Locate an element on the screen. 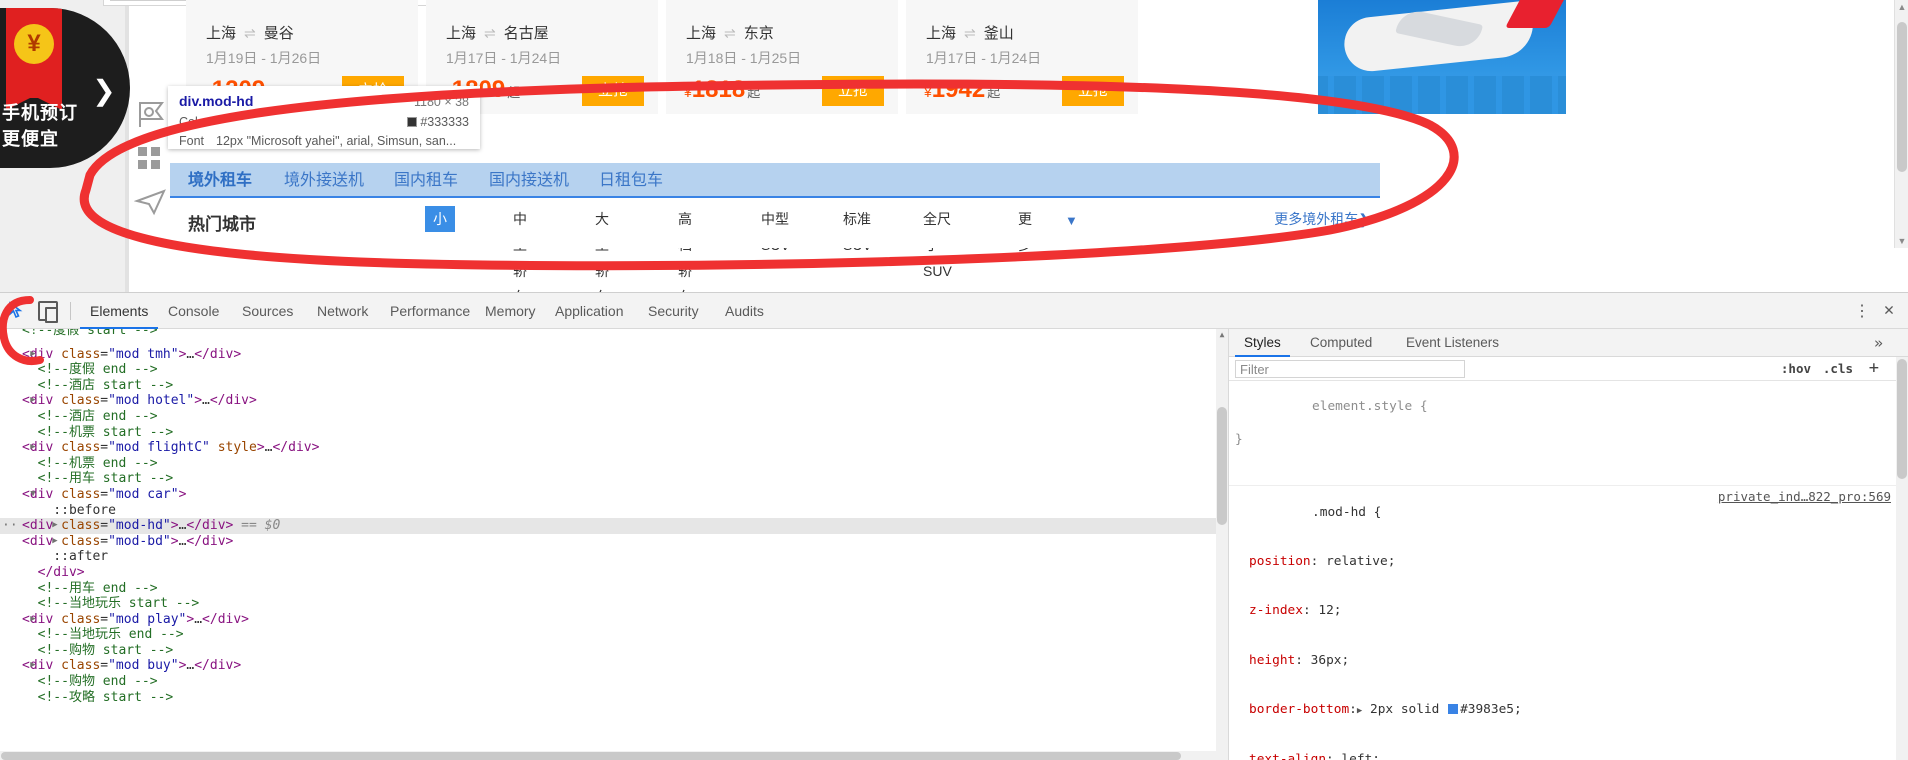 This screenshot has height=760, width=1908. more-overseas-rental-link: 更多境外租车❯ is located at coordinates (1322, 219).